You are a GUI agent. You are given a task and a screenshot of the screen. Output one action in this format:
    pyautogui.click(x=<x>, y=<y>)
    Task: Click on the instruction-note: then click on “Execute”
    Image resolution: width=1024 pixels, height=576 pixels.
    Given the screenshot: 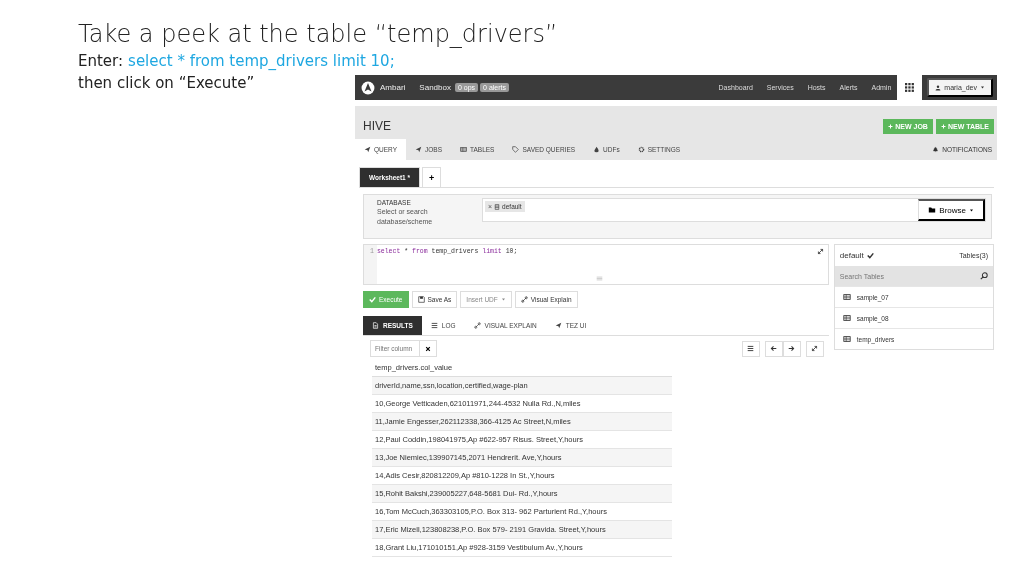 What is the action you would take?
    pyautogui.click(x=166, y=83)
    